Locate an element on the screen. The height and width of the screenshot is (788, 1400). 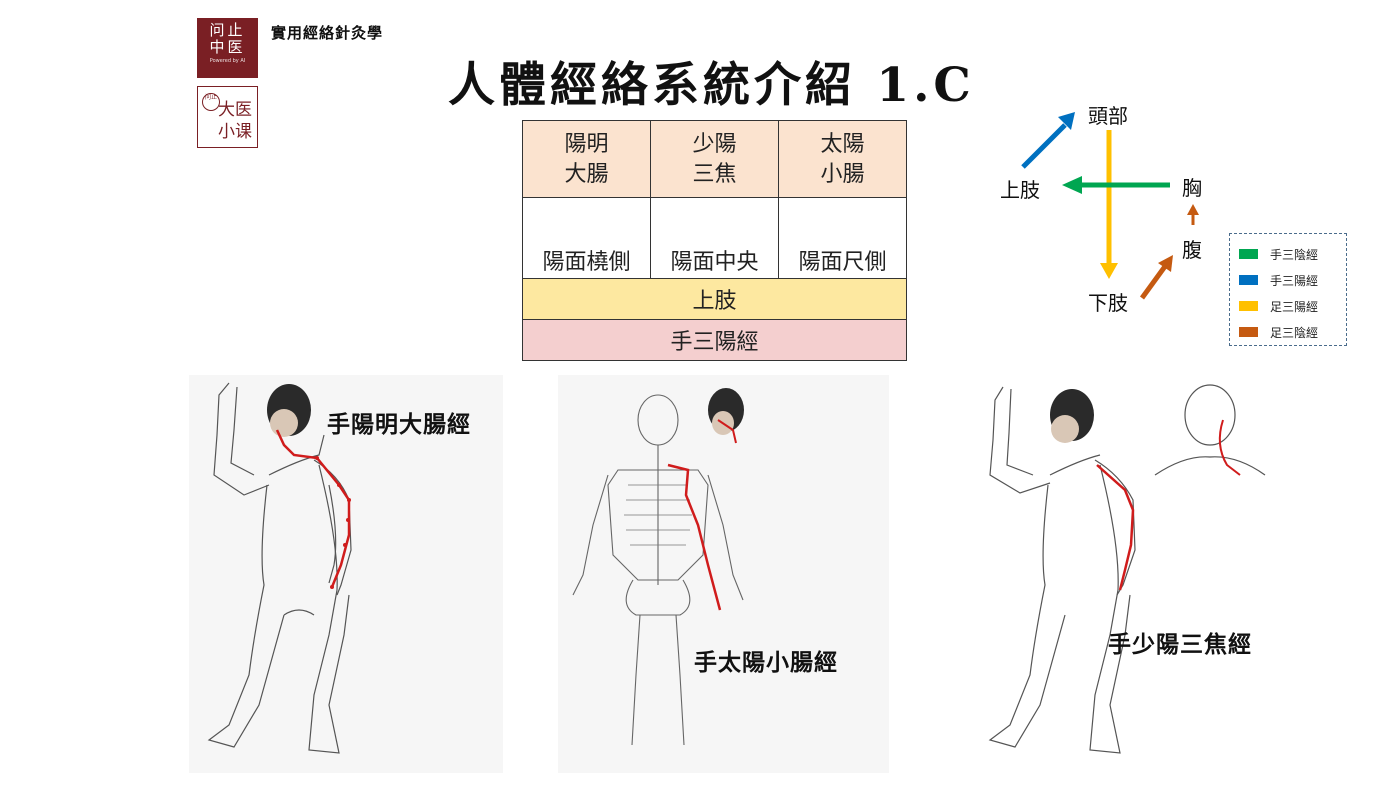
figure-label: 手少陽三焦經 is located at coordinates (1180, 644).